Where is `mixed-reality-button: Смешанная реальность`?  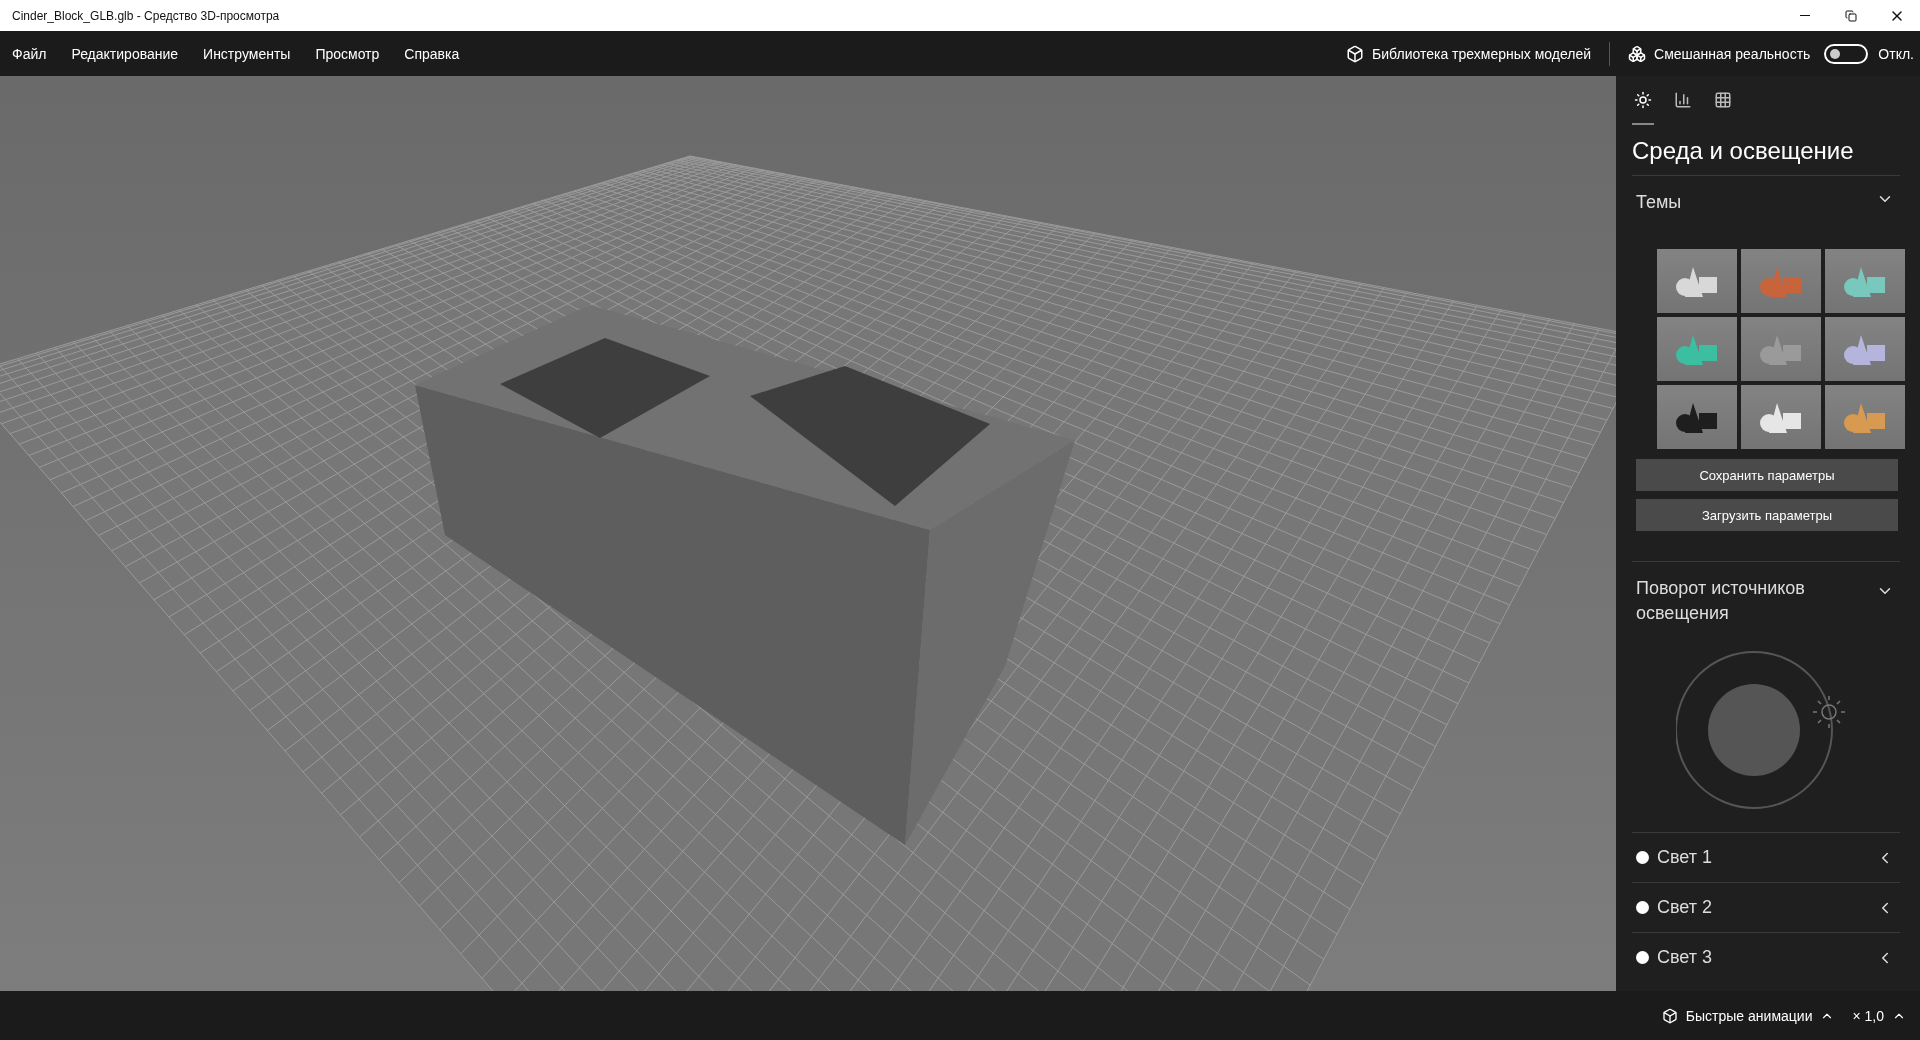
mixed-reality-button: Смешанная реальность is located at coordinates (1719, 53).